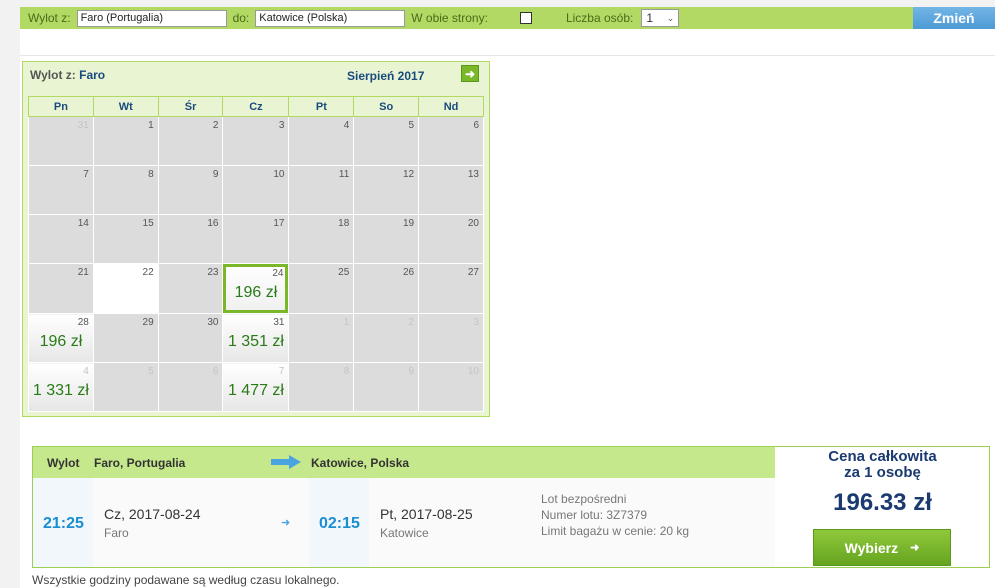 This screenshot has height=588, width=995. Describe the element at coordinates (386, 190) in the screenshot. I see `calendar-day-cell: 12` at that location.